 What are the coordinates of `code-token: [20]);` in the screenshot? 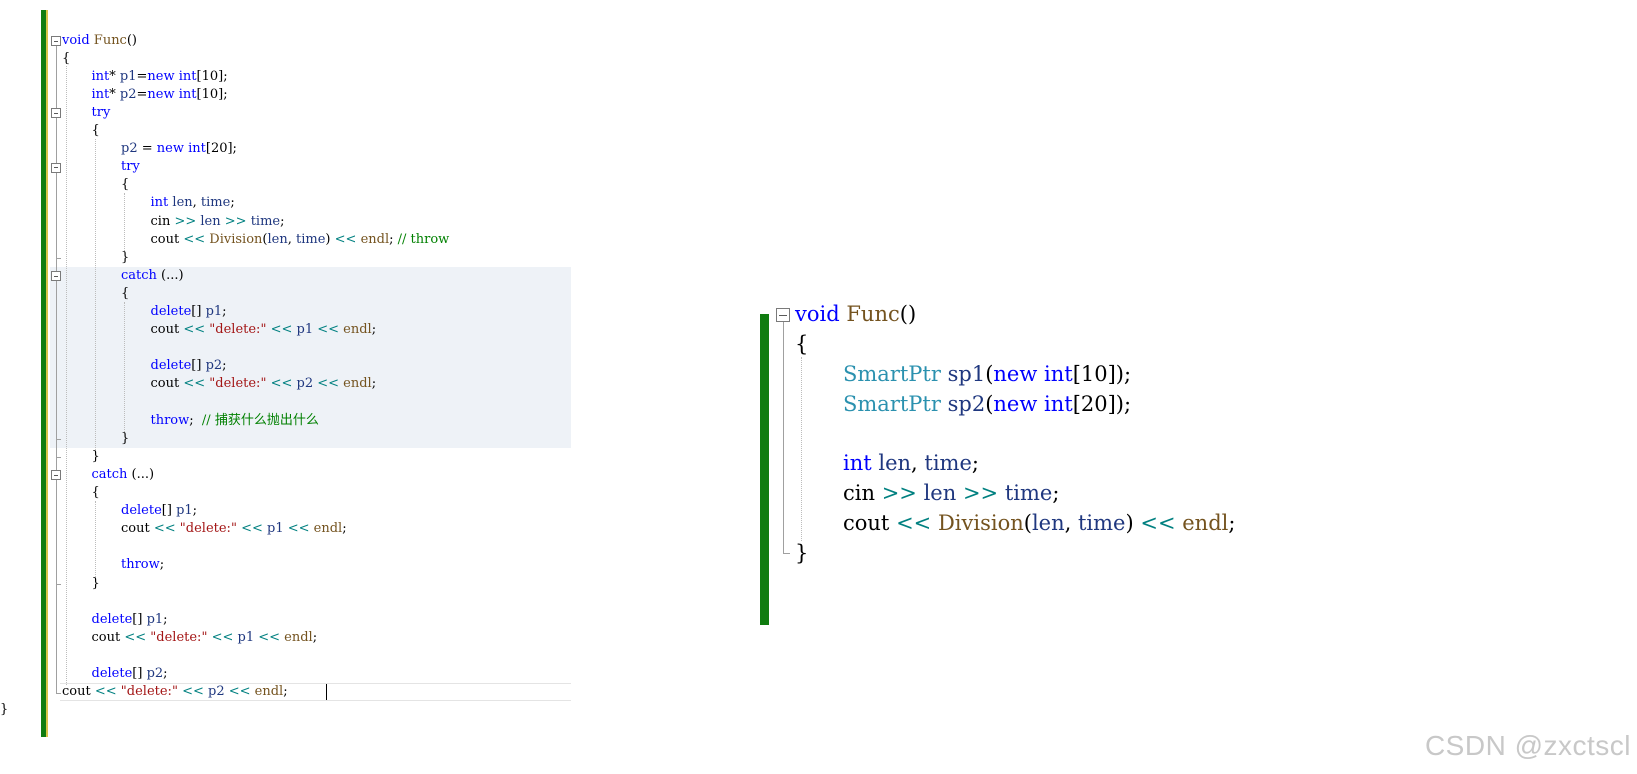 It's located at (1102, 403).